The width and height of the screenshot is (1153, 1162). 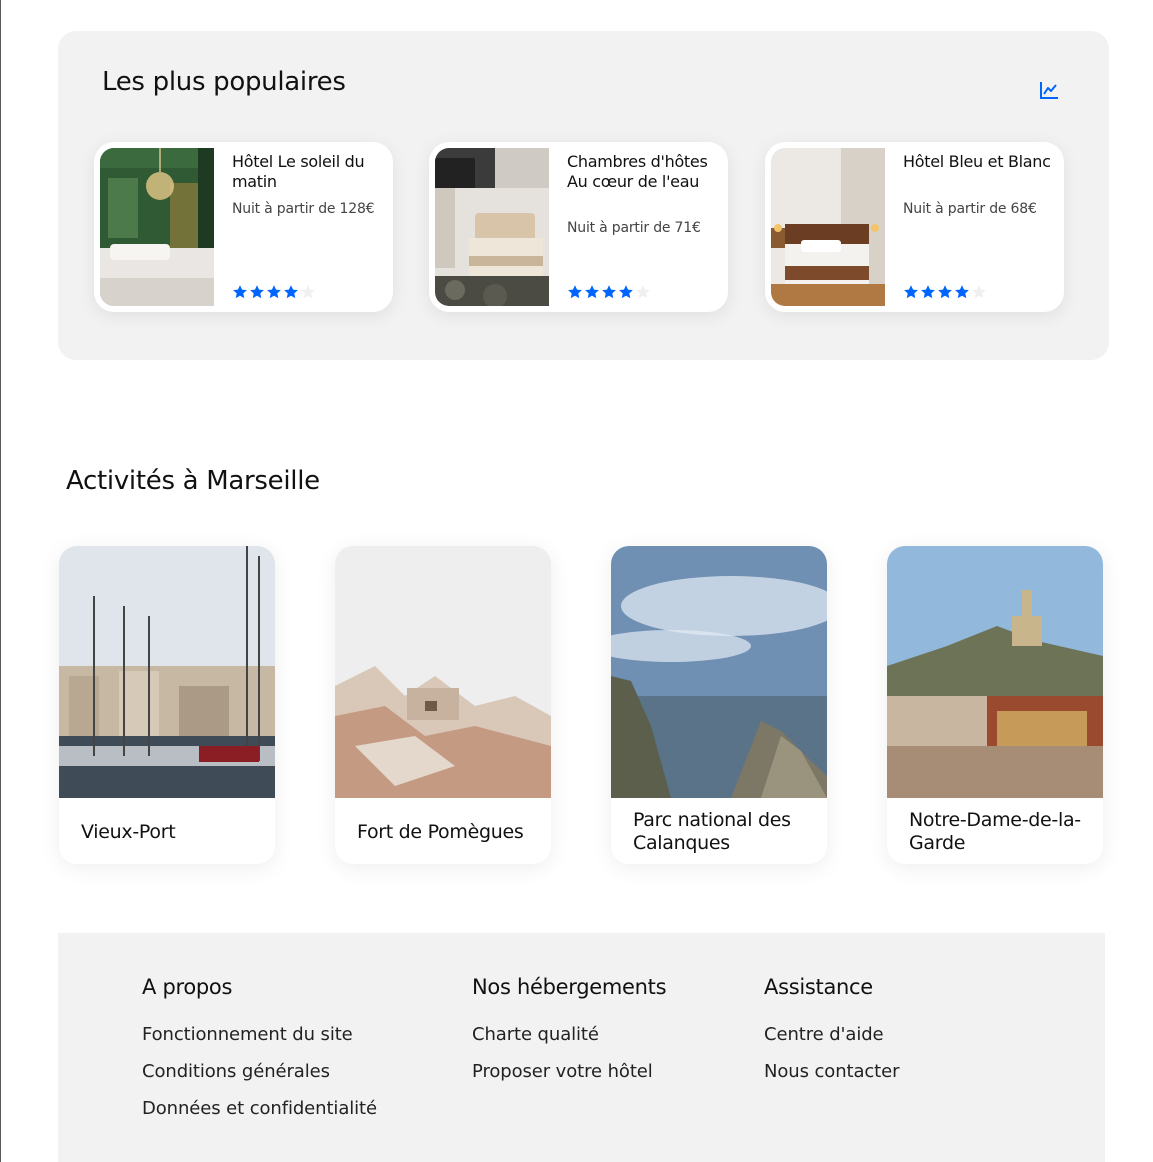 What do you see at coordinates (187, 987) in the screenshot?
I see `footer-heading: A propos` at bounding box center [187, 987].